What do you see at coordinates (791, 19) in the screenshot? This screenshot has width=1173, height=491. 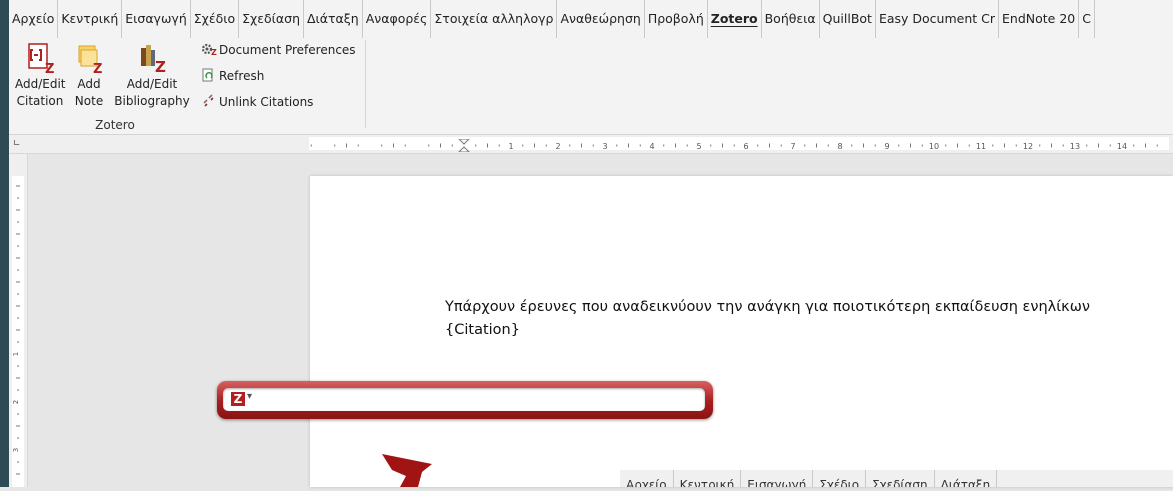 I see `tab-12: Βοήθεια` at bounding box center [791, 19].